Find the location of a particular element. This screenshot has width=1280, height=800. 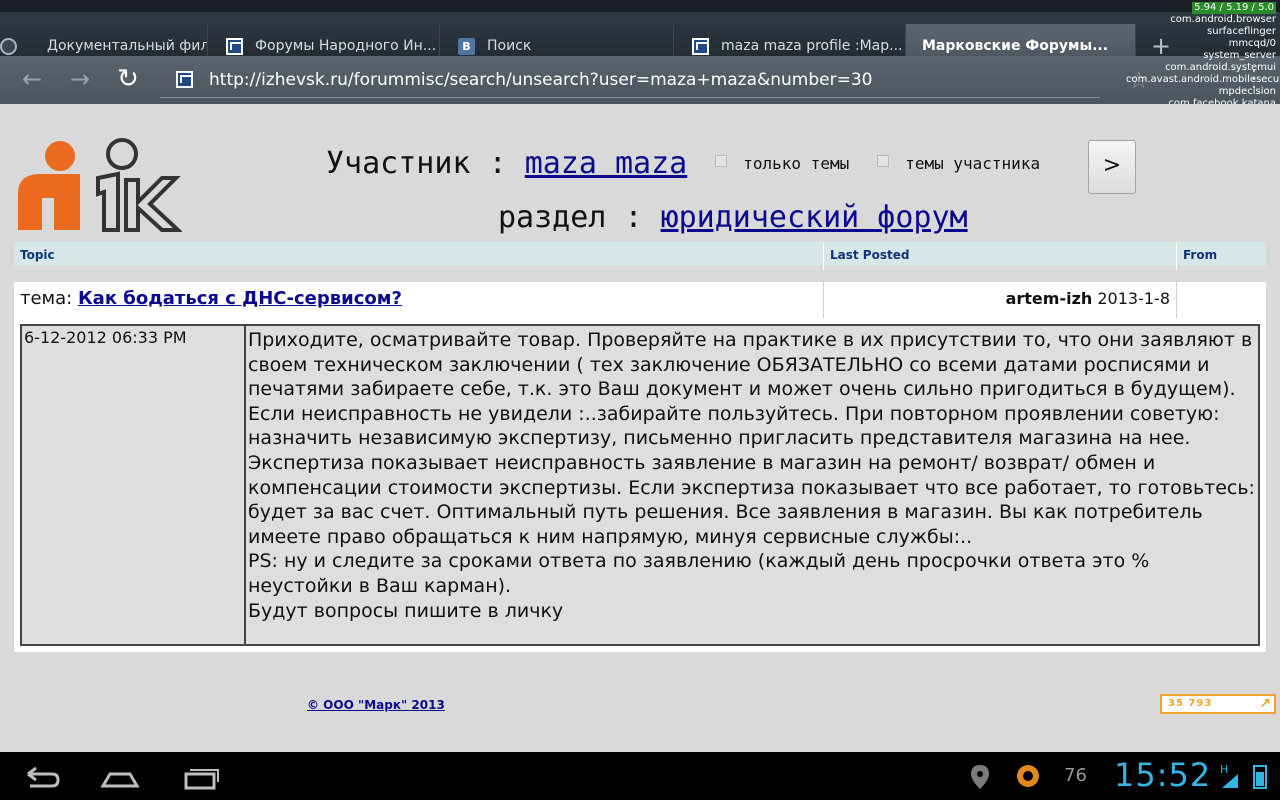

last-posted-cell: artem-izh 2013-1-8 is located at coordinates (996, 300).